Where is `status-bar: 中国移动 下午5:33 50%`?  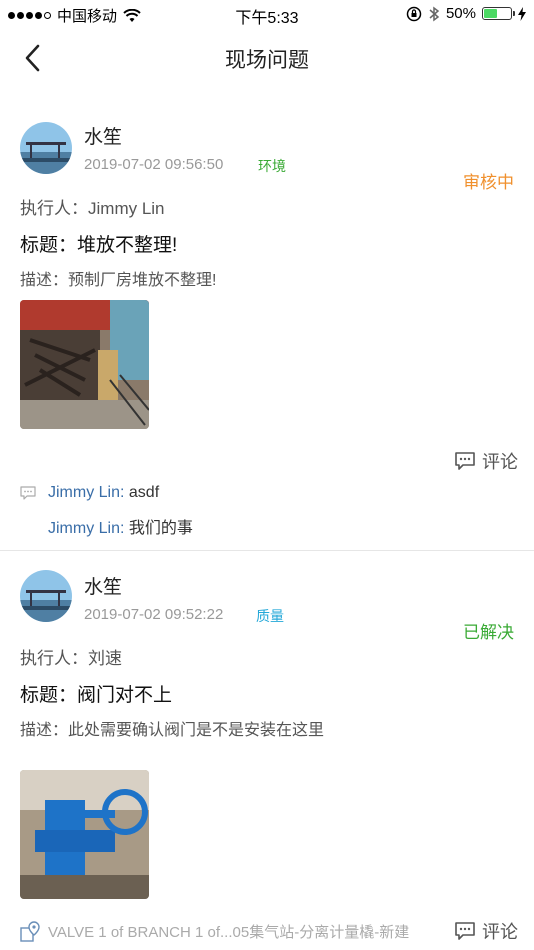
status-bar: 中国移动 下午5:33 50% is located at coordinates (267, 14).